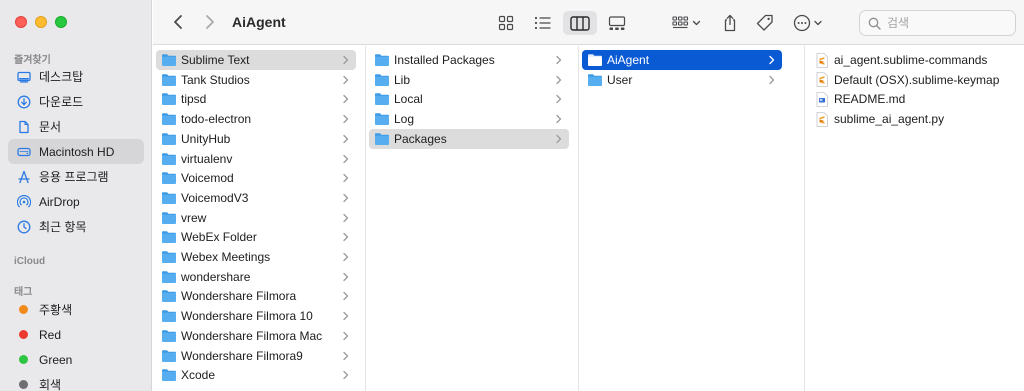 The image size is (1024, 391). I want to click on back-button, so click(178, 22).